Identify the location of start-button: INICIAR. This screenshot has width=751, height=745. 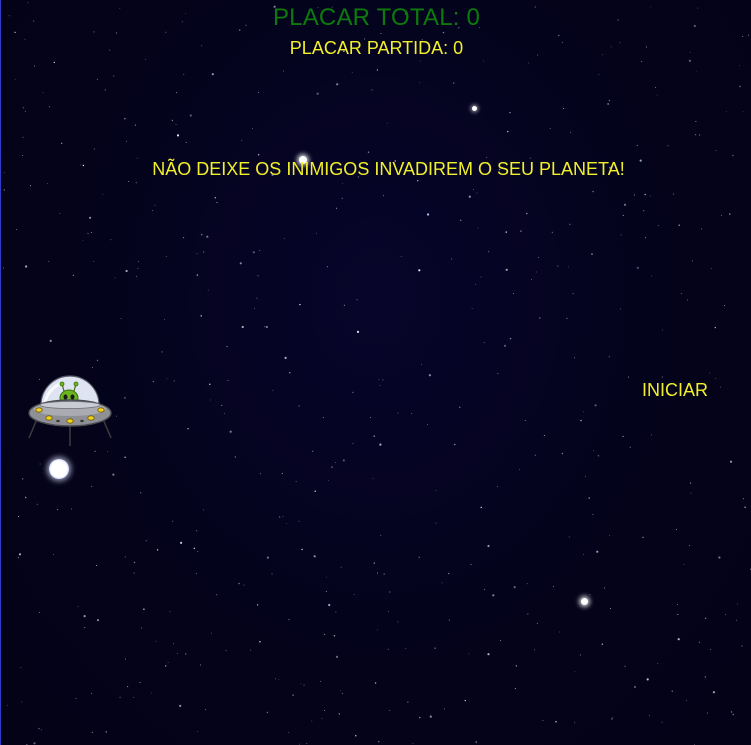
(675, 390).